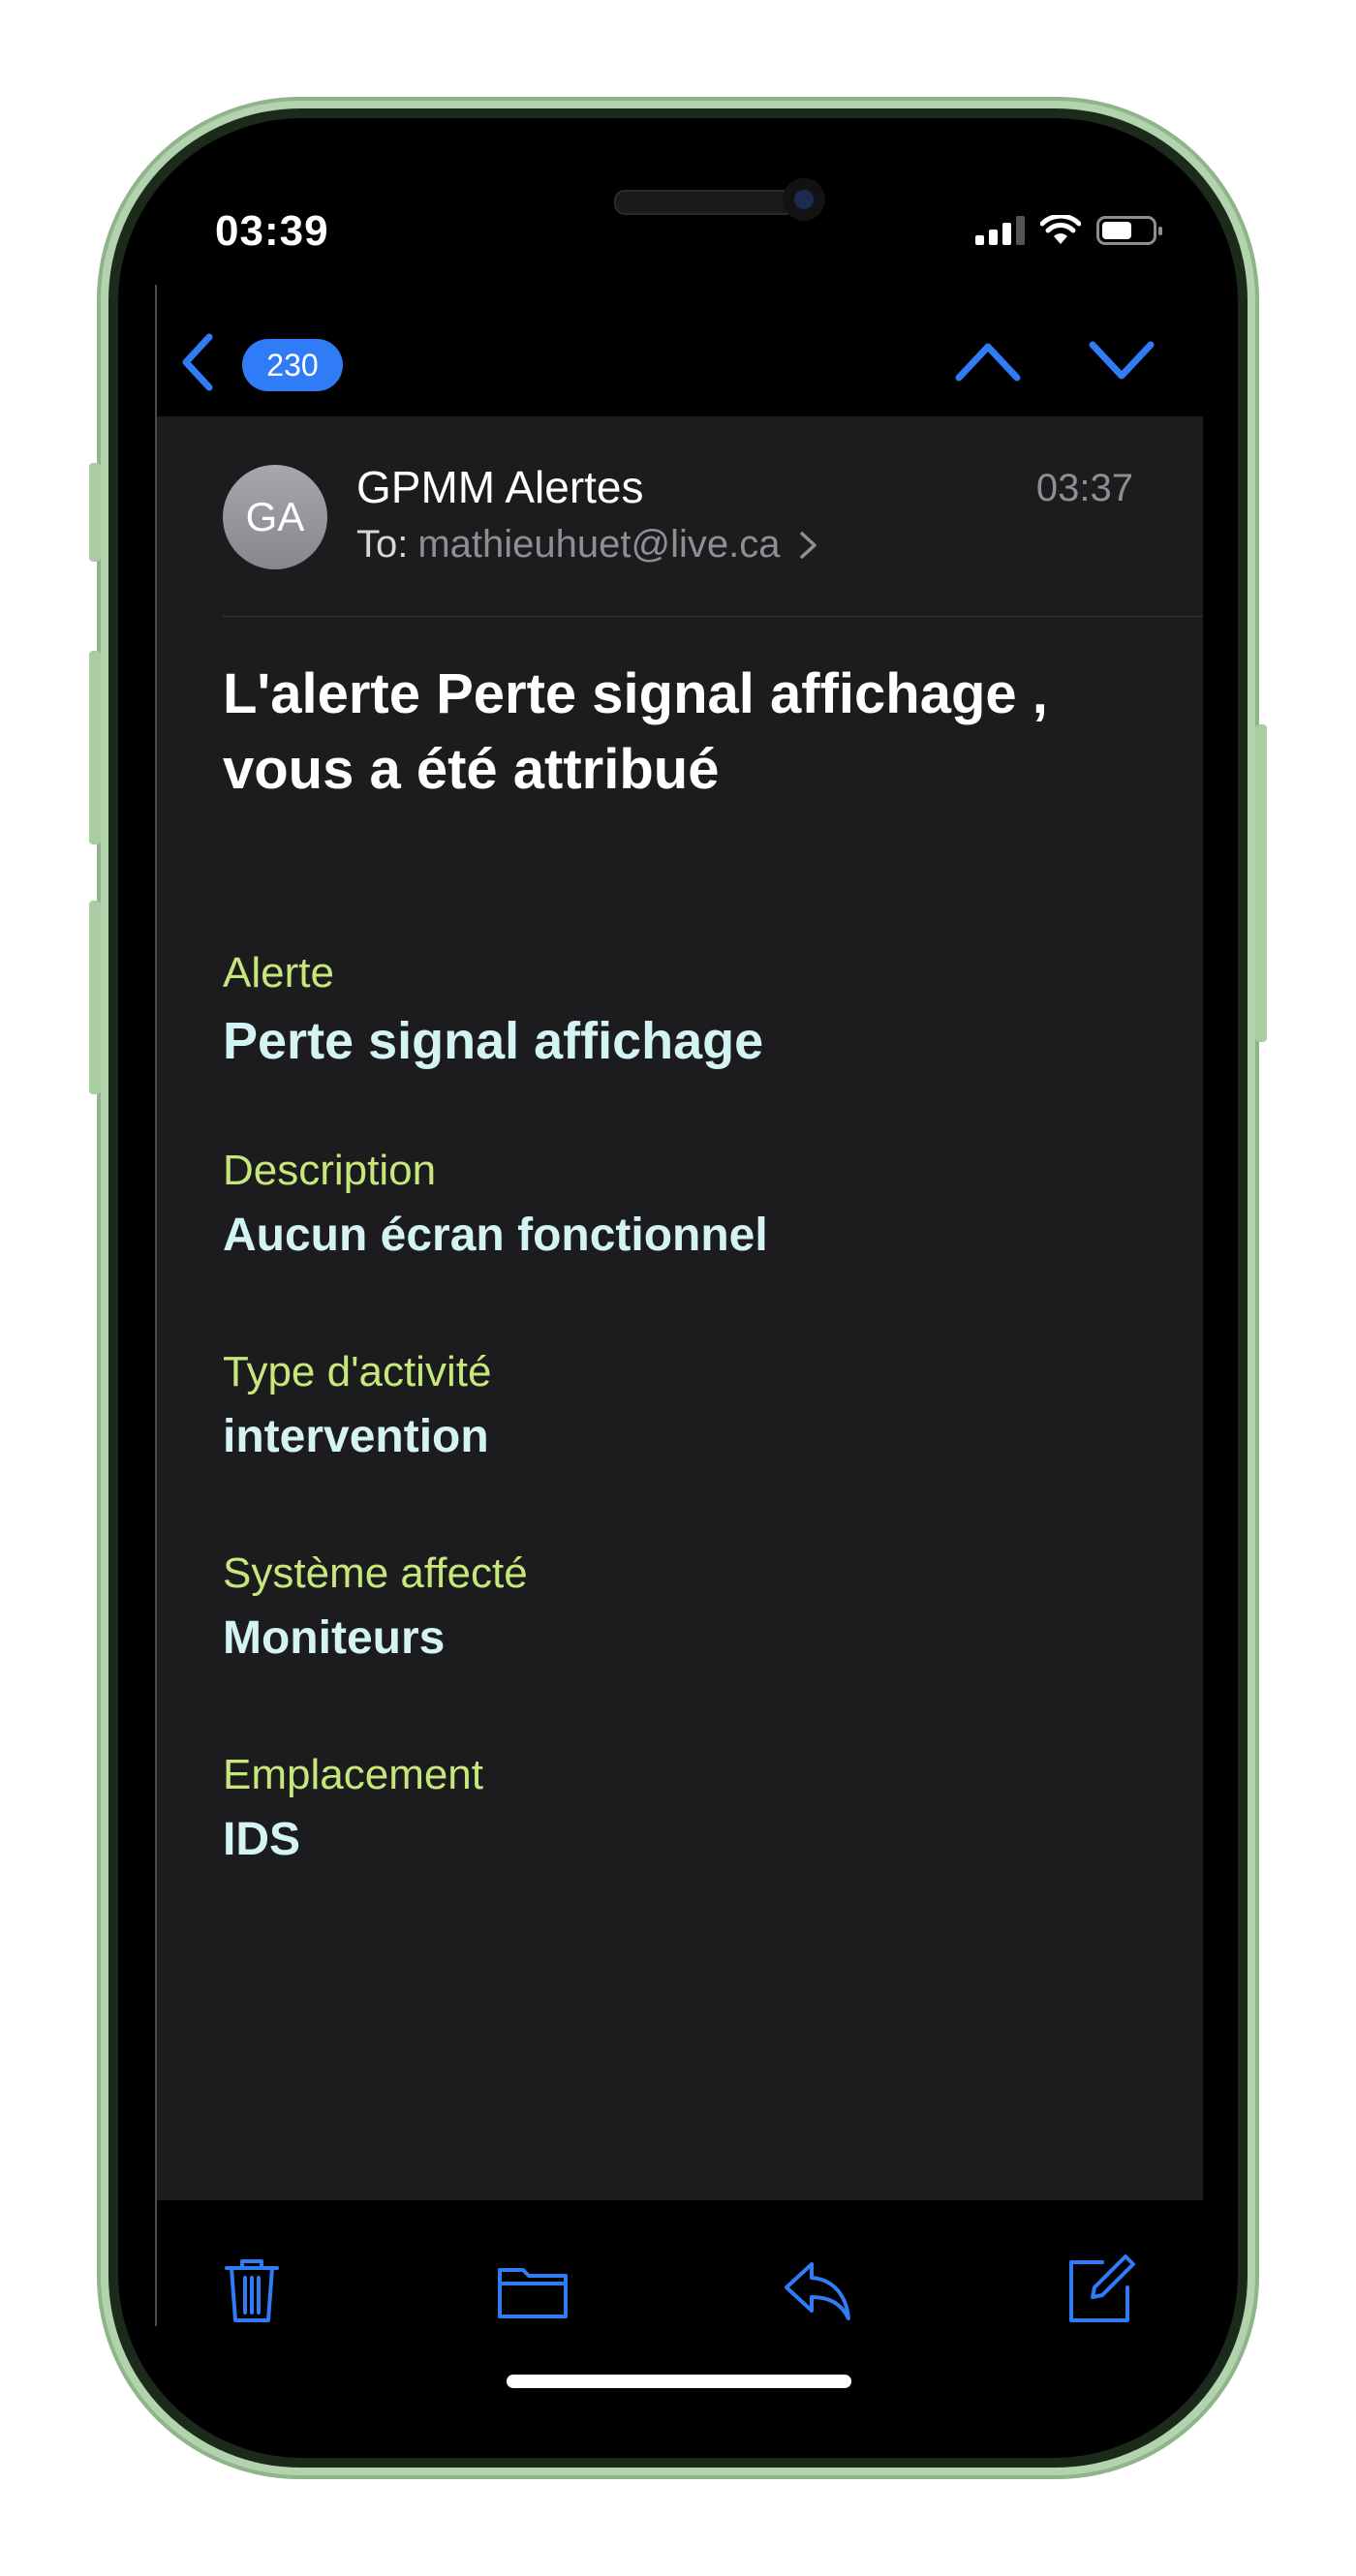 Image resolution: width=1356 pixels, height=2576 pixels. I want to click on recipient-address: mathieuhuet@live.ca, so click(598, 545).